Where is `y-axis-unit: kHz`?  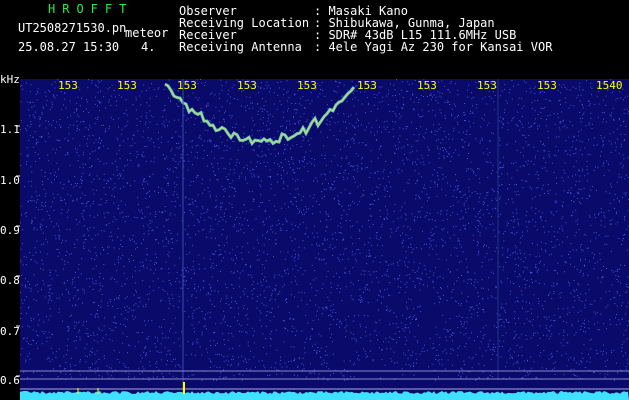
y-axis-unit: kHz is located at coordinates (10, 79).